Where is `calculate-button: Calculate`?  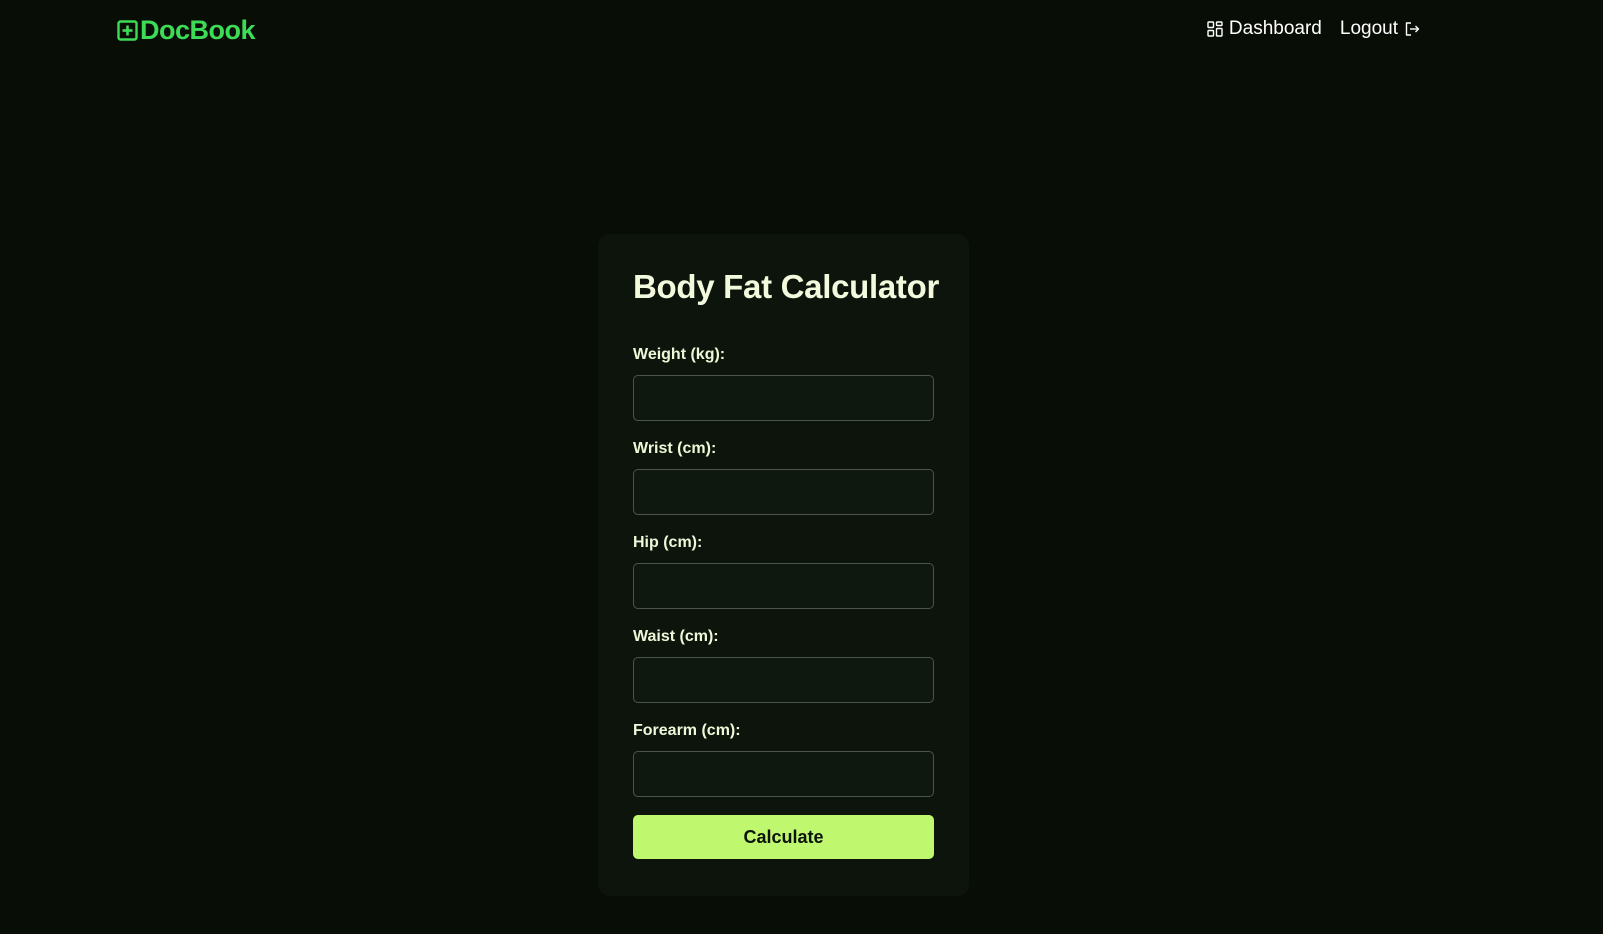
calculate-button: Calculate is located at coordinates (783, 837).